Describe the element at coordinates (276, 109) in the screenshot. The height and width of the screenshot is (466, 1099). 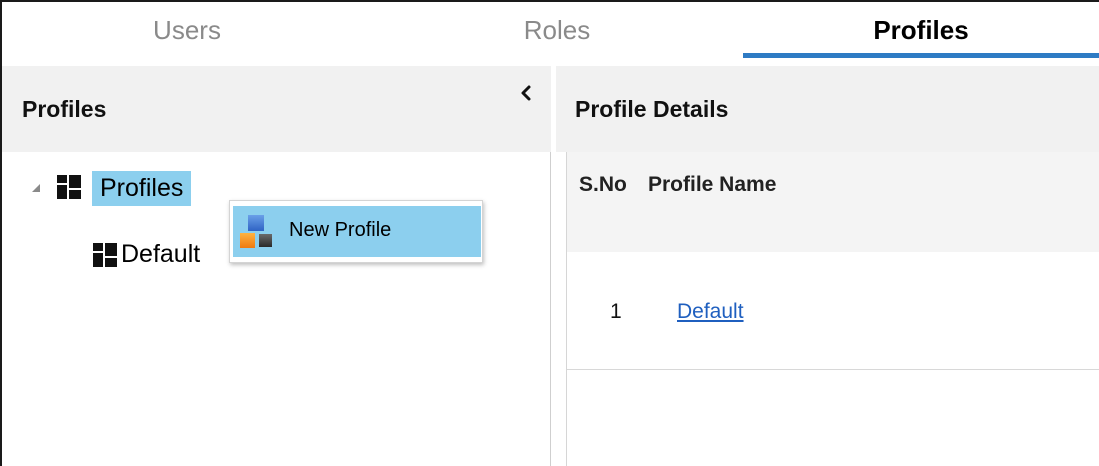
I see `profiles-panel-header: Profiles` at that location.